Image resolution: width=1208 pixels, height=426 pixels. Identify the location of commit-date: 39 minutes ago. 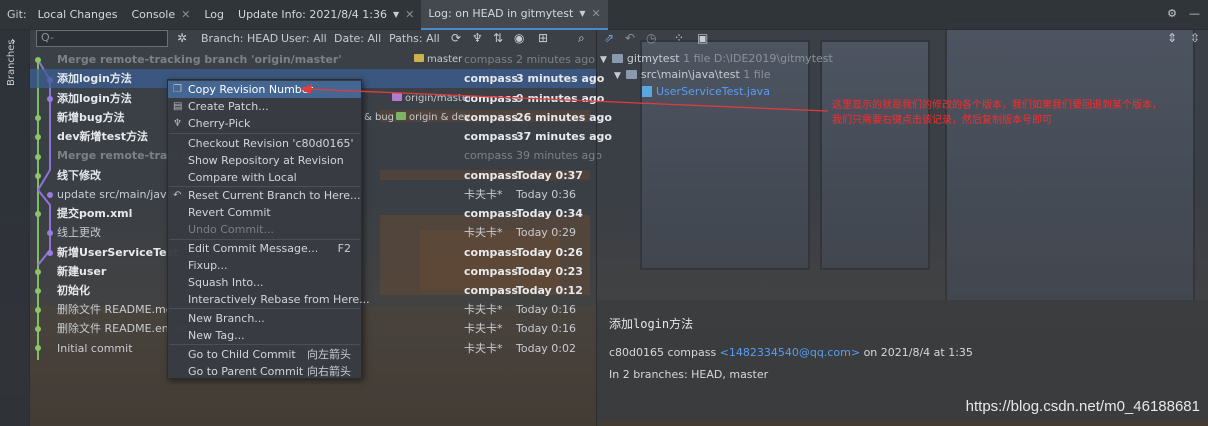
(559, 155).